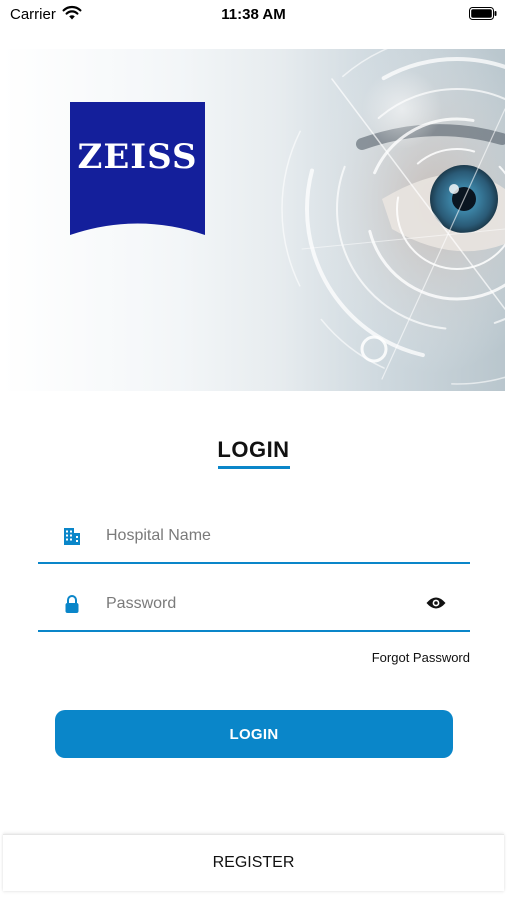  I want to click on register-button: REGISTER, so click(253, 862).